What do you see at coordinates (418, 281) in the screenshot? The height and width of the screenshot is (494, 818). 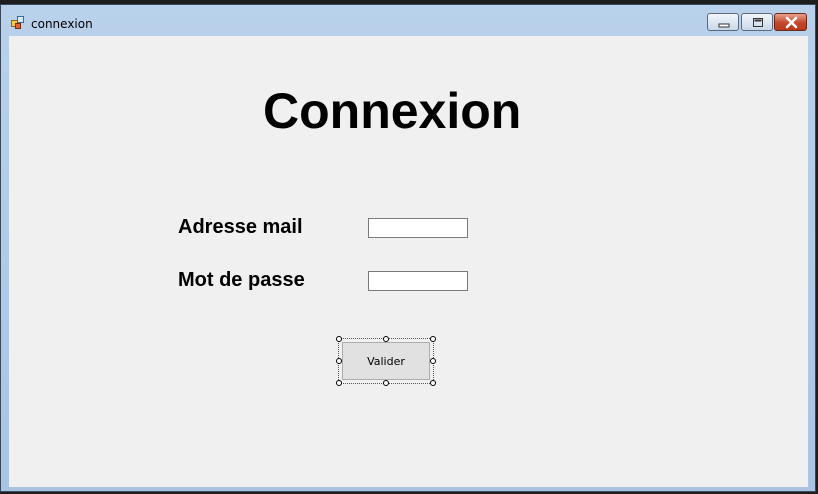 I see `password-field` at bounding box center [418, 281].